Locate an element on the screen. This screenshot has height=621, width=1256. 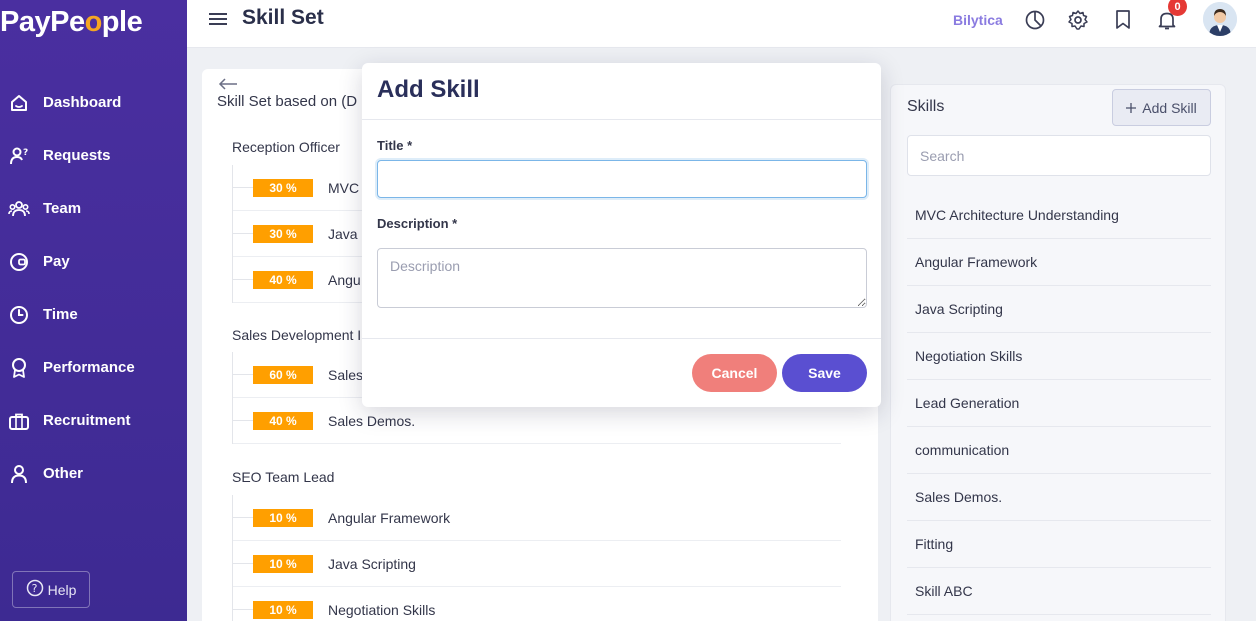
skill-name: Negotiation Skills is located at coordinates (382, 609).